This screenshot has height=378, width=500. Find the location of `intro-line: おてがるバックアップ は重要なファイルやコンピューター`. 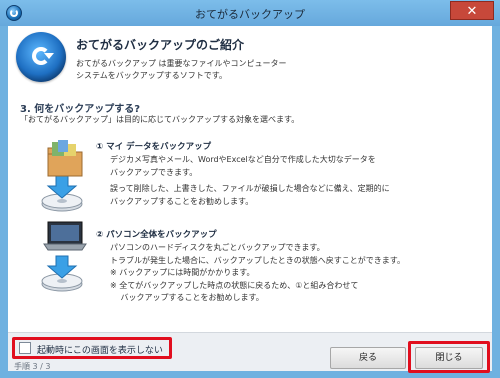

intro-line: おてがるバックアップ は重要なファイルやコンピューター is located at coordinates (181, 63).